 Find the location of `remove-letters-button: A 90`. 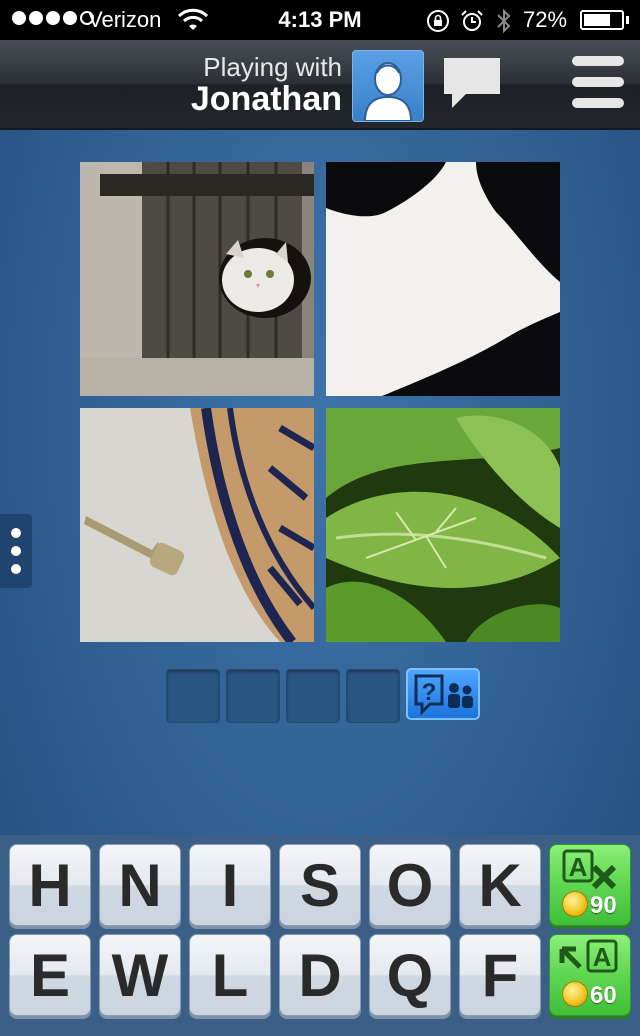

remove-letters-button: A 90 is located at coordinates (590, 885).